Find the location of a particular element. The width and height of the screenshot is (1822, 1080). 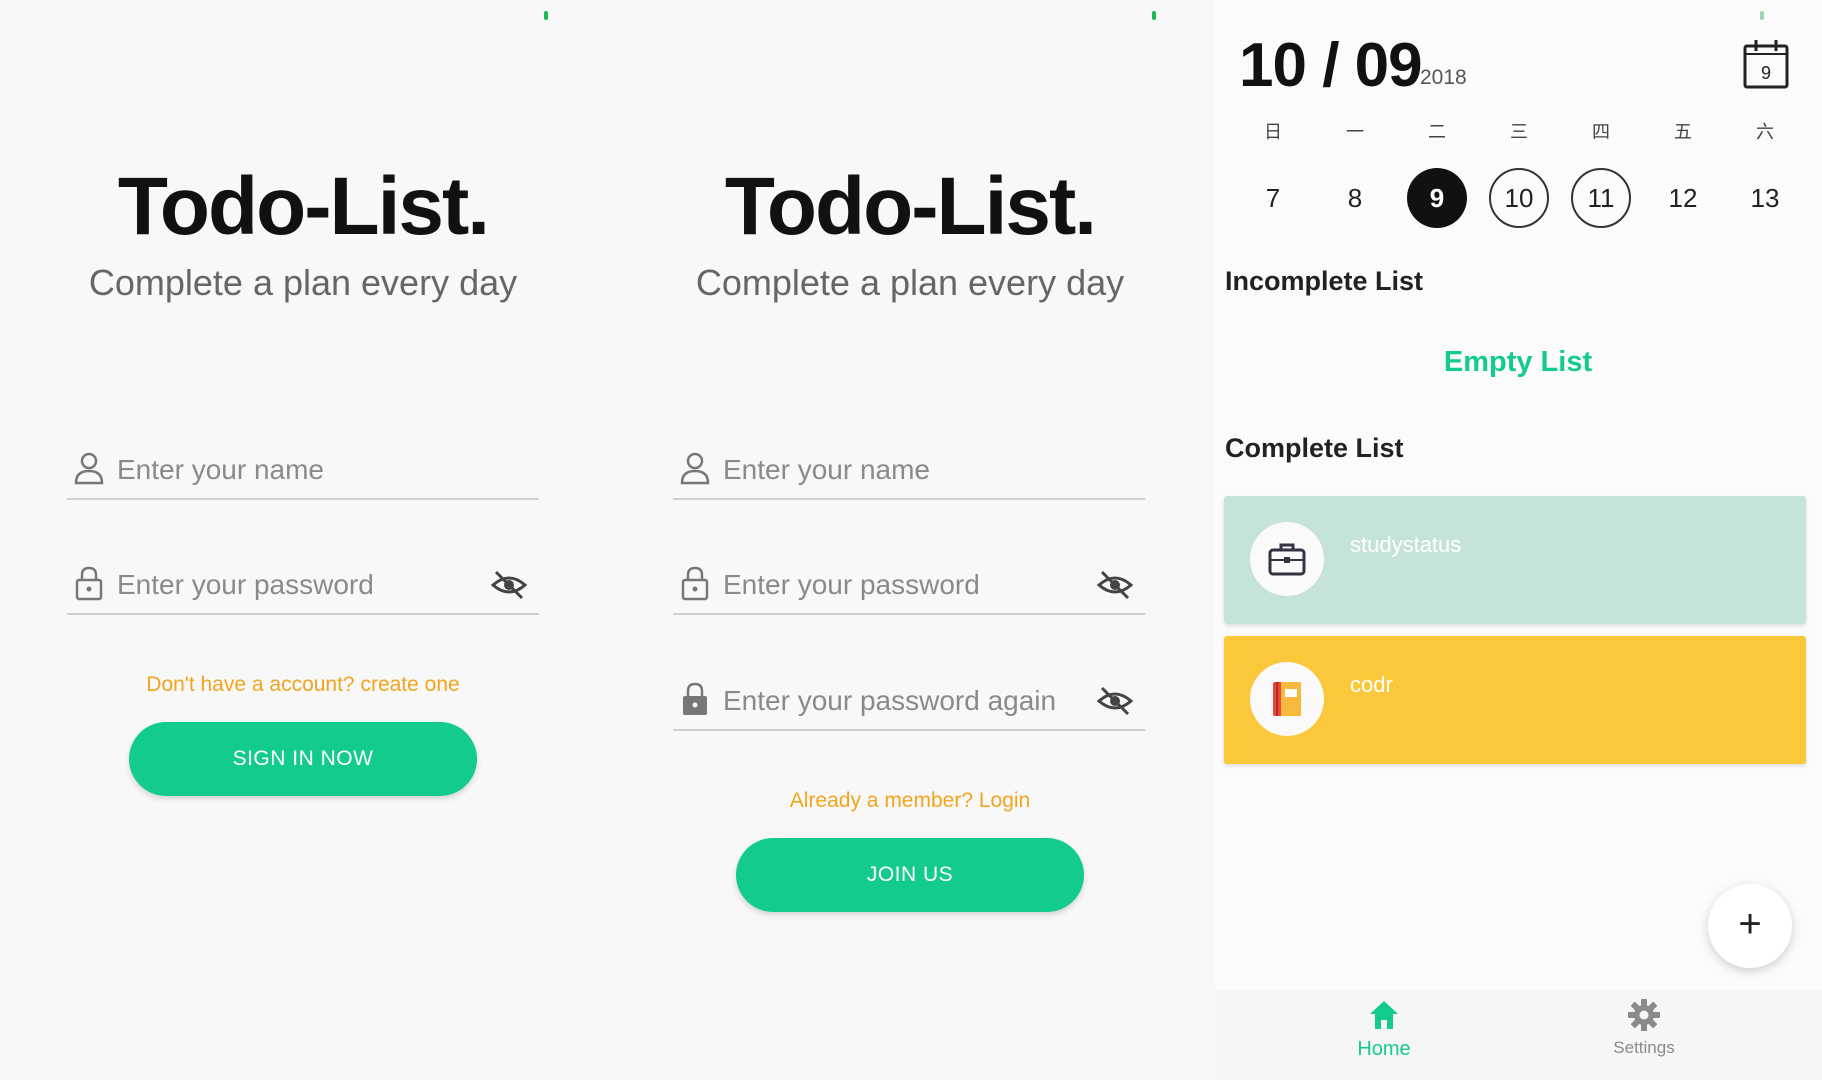

complete-list-title: Complete List is located at coordinates (1314, 448).